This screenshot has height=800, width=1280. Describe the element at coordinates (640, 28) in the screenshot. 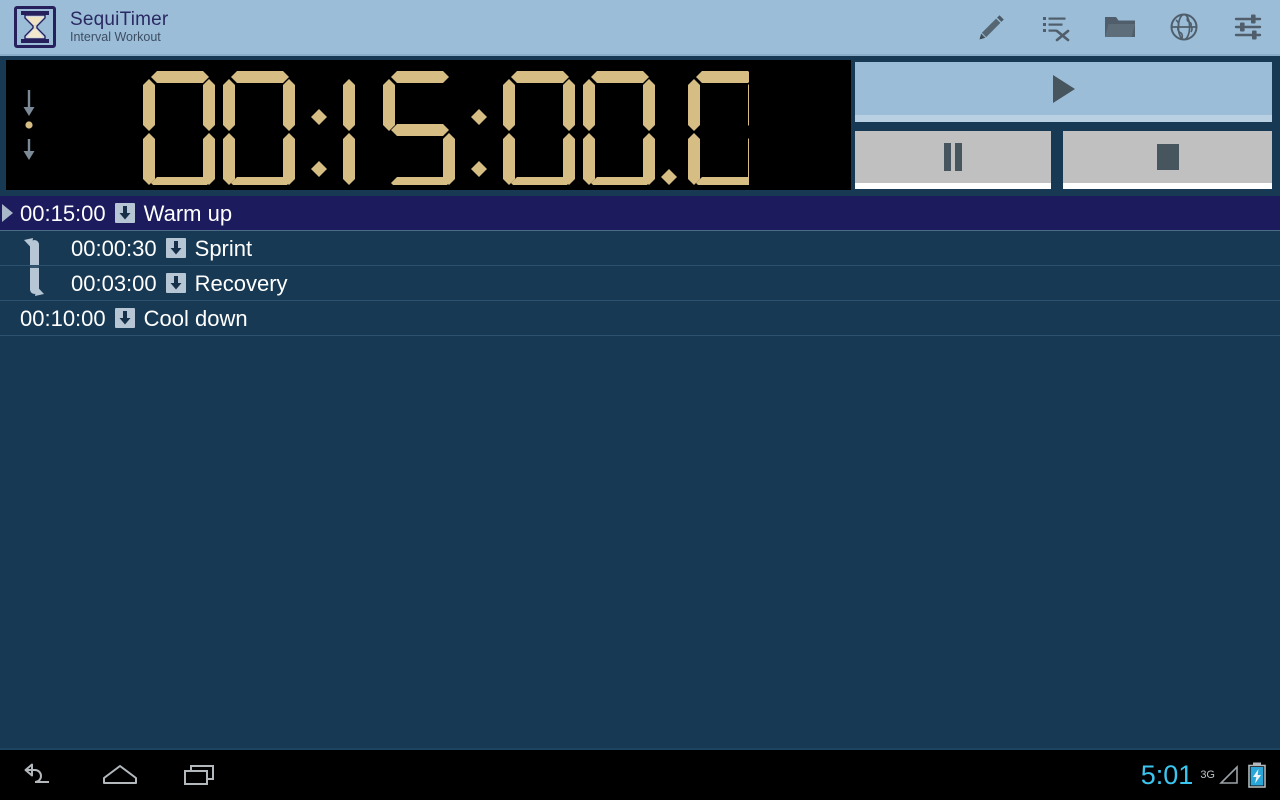

I see `app-header: SequiTimer Interval Workout` at that location.